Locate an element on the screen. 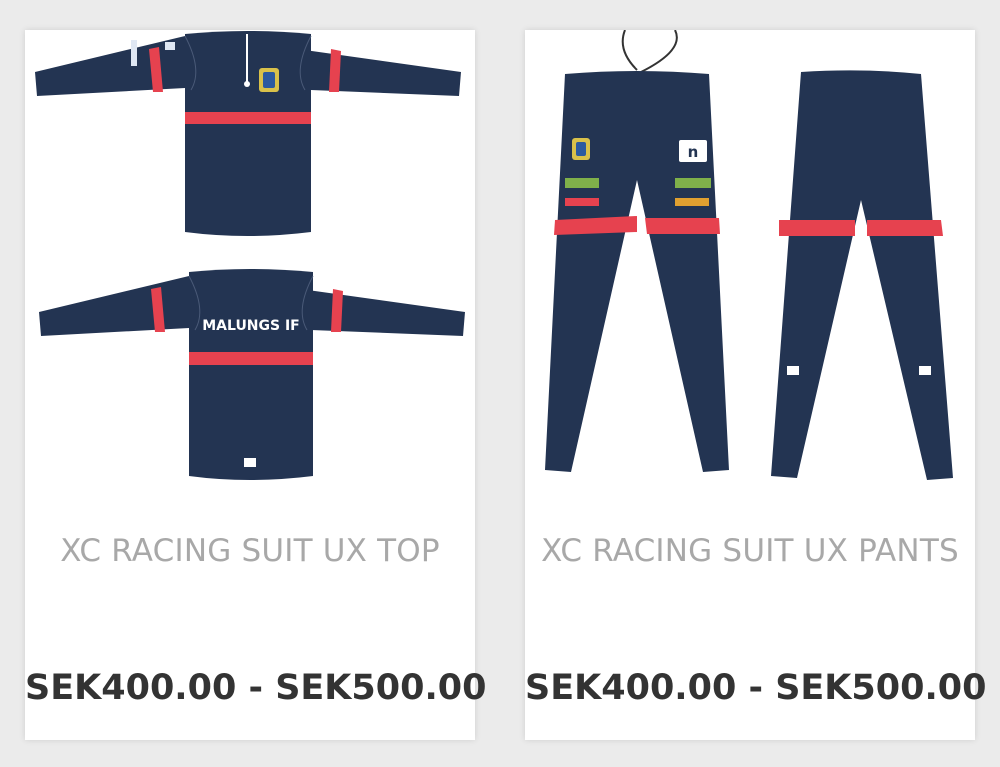 Image resolution: width=1000 pixels, height=767 pixels. back-print-text: MALUNGS IF is located at coordinates (251, 326).